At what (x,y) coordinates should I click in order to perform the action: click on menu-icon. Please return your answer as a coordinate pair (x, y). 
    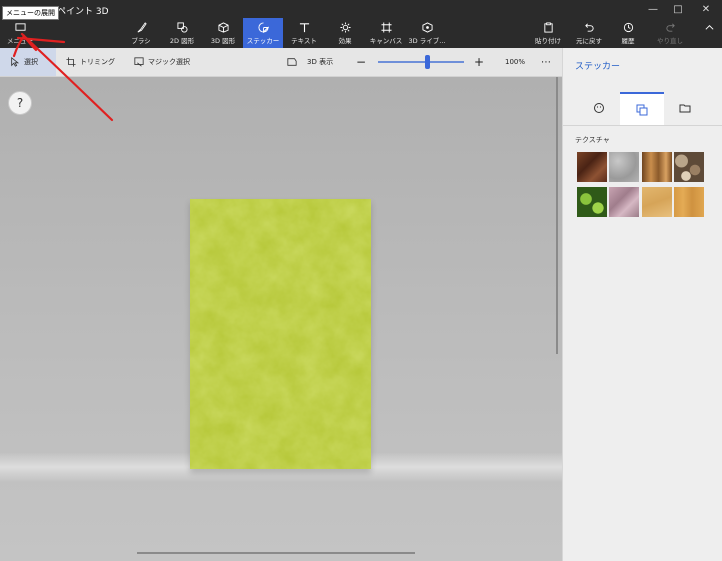
    Looking at the image, I should click on (20, 27).